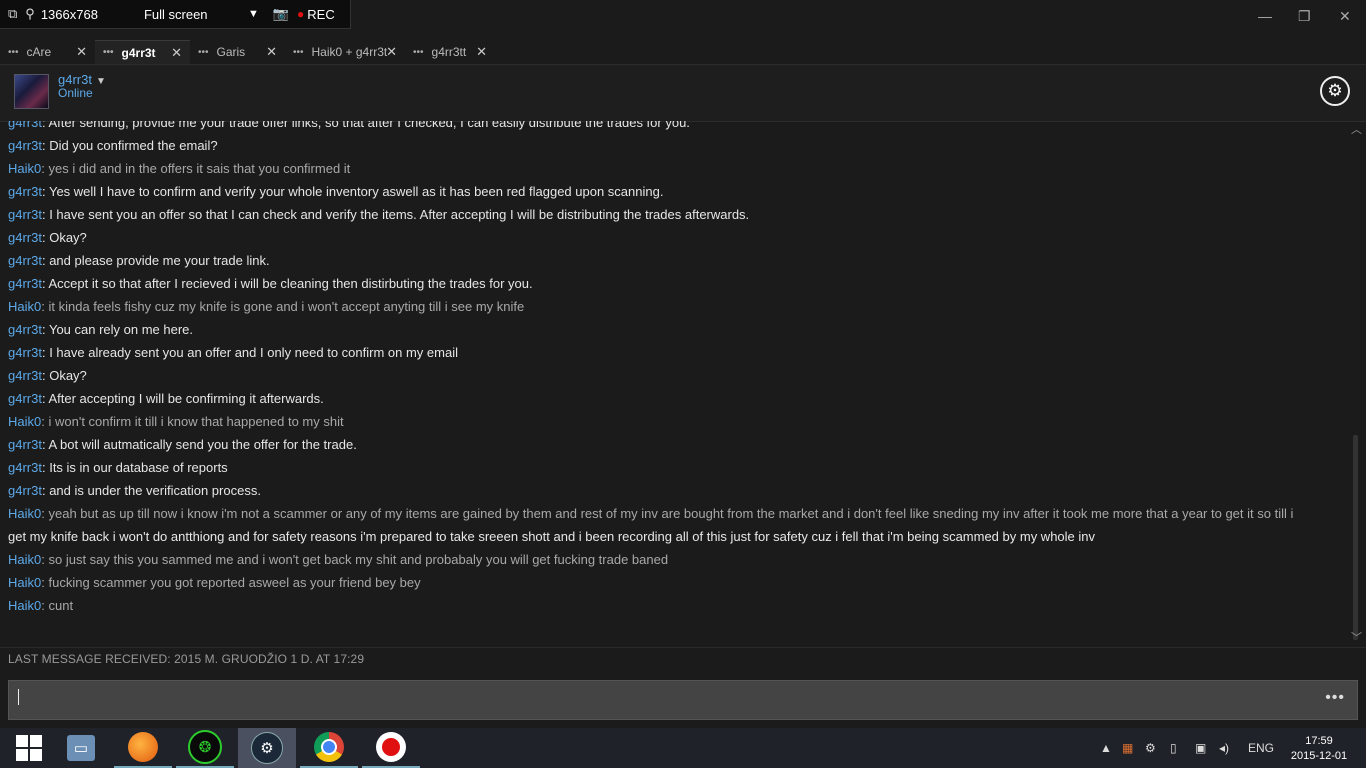 The width and height of the screenshot is (1366, 768). What do you see at coordinates (1173, 748) in the screenshot?
I see `power-icon: ▯` at bounding box center [1173, 748].